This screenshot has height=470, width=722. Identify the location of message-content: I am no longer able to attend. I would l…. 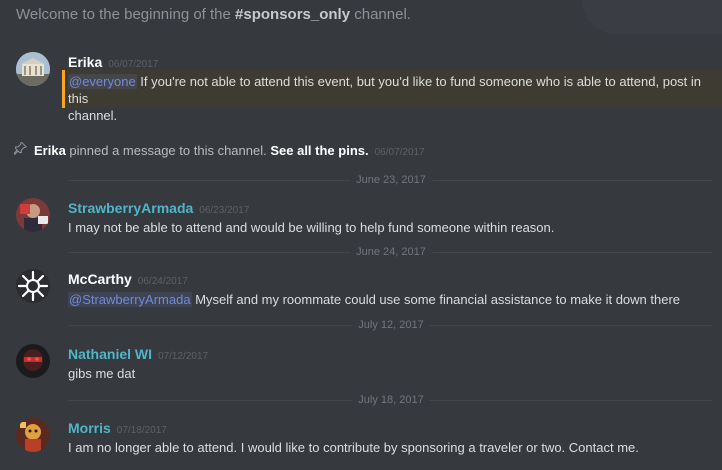
(353, 447).